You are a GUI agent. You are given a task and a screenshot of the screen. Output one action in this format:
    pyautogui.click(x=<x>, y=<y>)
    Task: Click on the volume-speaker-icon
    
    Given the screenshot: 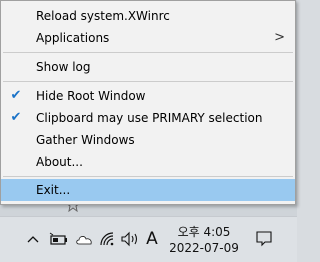 What is the action you would take?
    pyautogui.click(x=130, y=239)
    